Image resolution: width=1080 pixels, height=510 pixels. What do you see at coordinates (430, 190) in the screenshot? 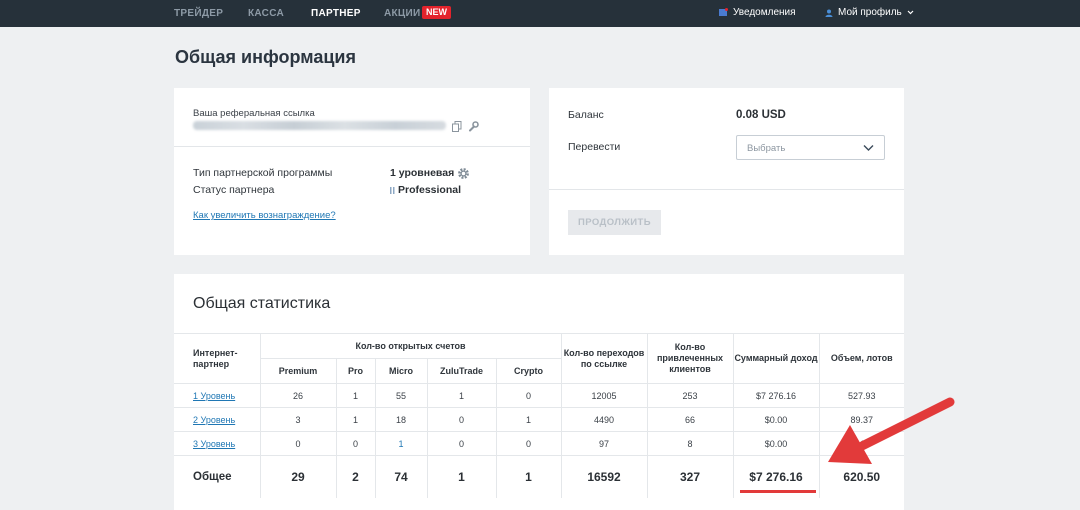
I see `partner-status-value: Professional` at bounding box center [430, 190].